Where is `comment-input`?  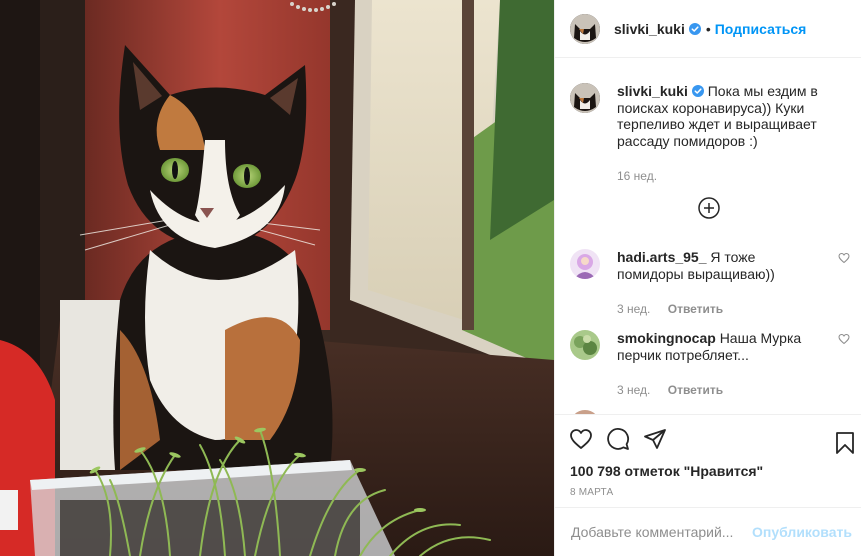
comment-input is located at coordinates (661, 532).